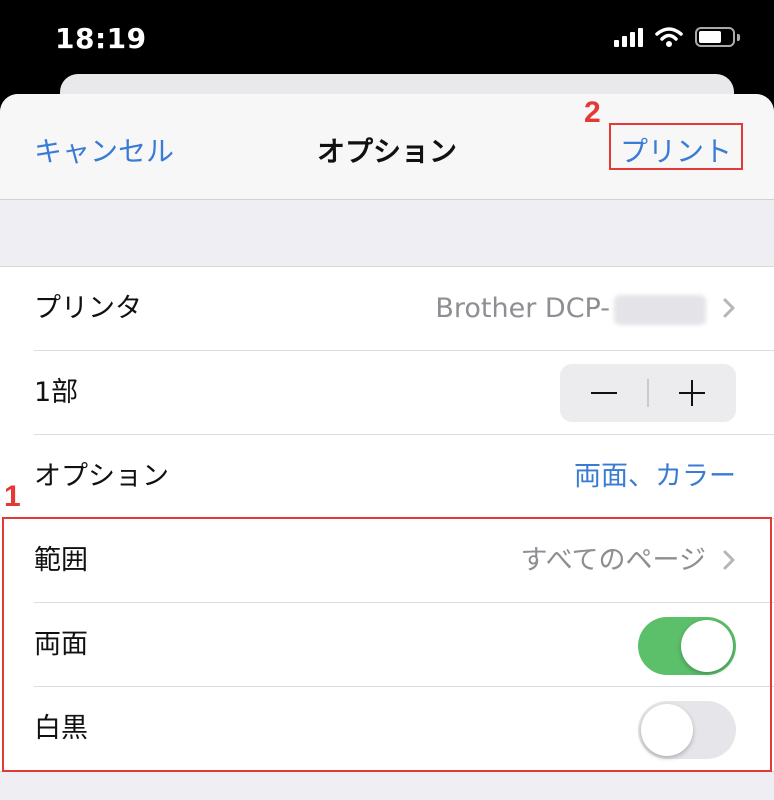  I want to click on options-label: オプション, so click(101, 476).